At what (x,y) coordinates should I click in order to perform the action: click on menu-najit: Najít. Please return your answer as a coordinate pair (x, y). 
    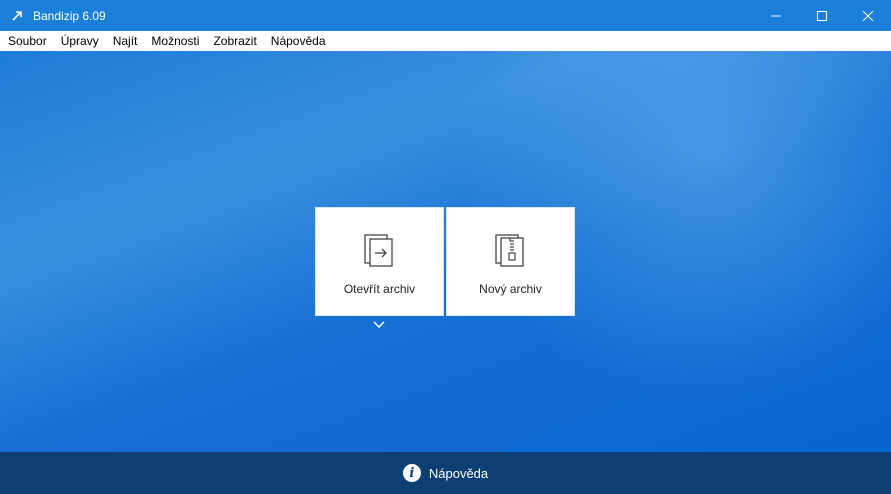
    Looking at the image, I should click on (125, 41).